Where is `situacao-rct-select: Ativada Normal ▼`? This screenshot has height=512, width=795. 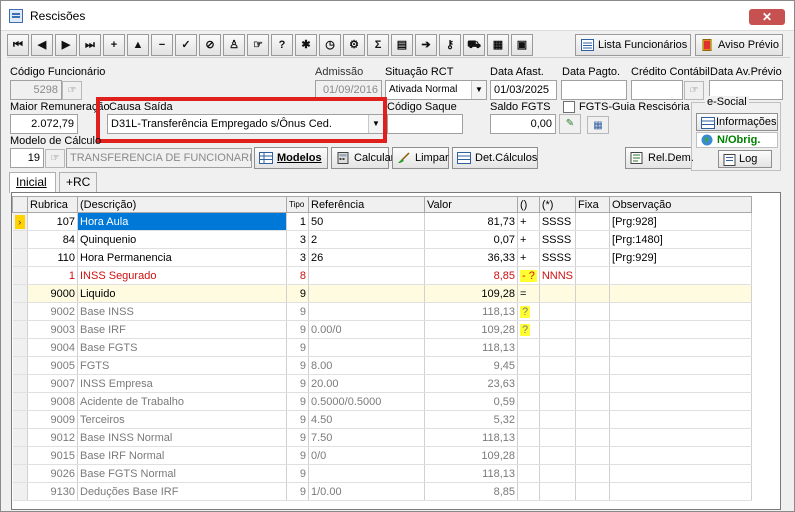
situacao-rct-select: Ativada Normal ▼ is located at coordinates (436, 90).